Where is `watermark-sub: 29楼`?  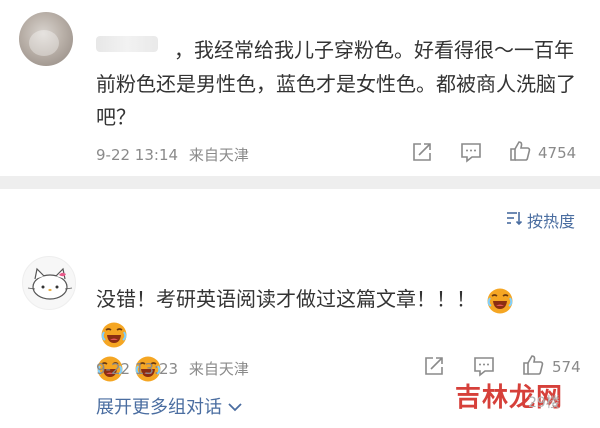
watermark-sub: 29楼 is located at coordinates (544, 403).